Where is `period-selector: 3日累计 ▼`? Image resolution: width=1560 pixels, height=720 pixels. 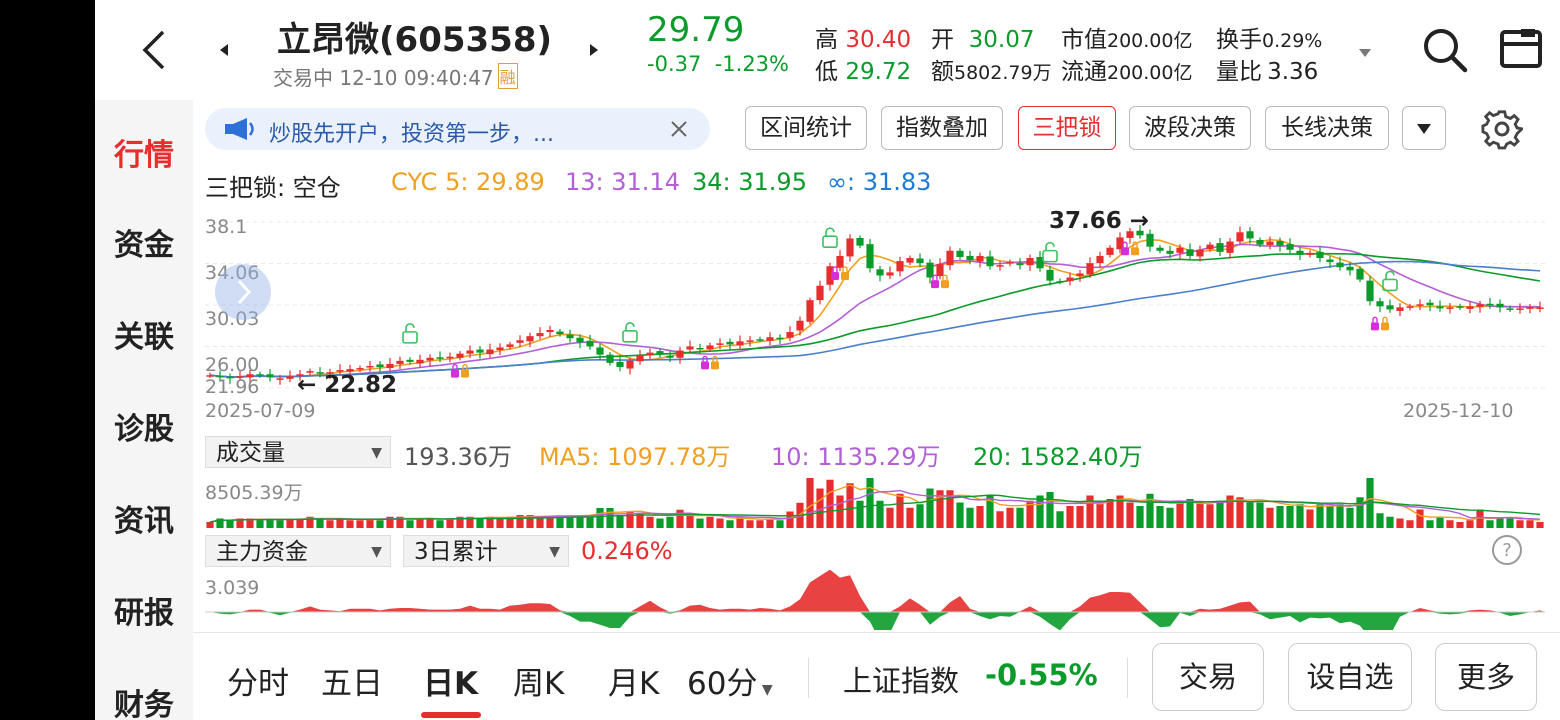
period-selector: 3日累计 ▼ is located at coordinates (486, 551).